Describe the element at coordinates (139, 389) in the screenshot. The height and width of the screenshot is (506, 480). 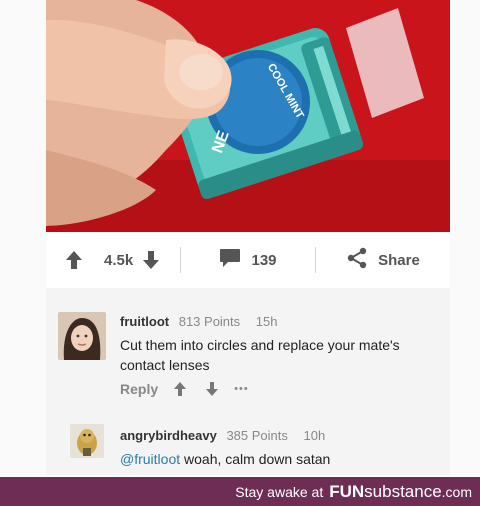
I see `reply-button: Reply` at that location.